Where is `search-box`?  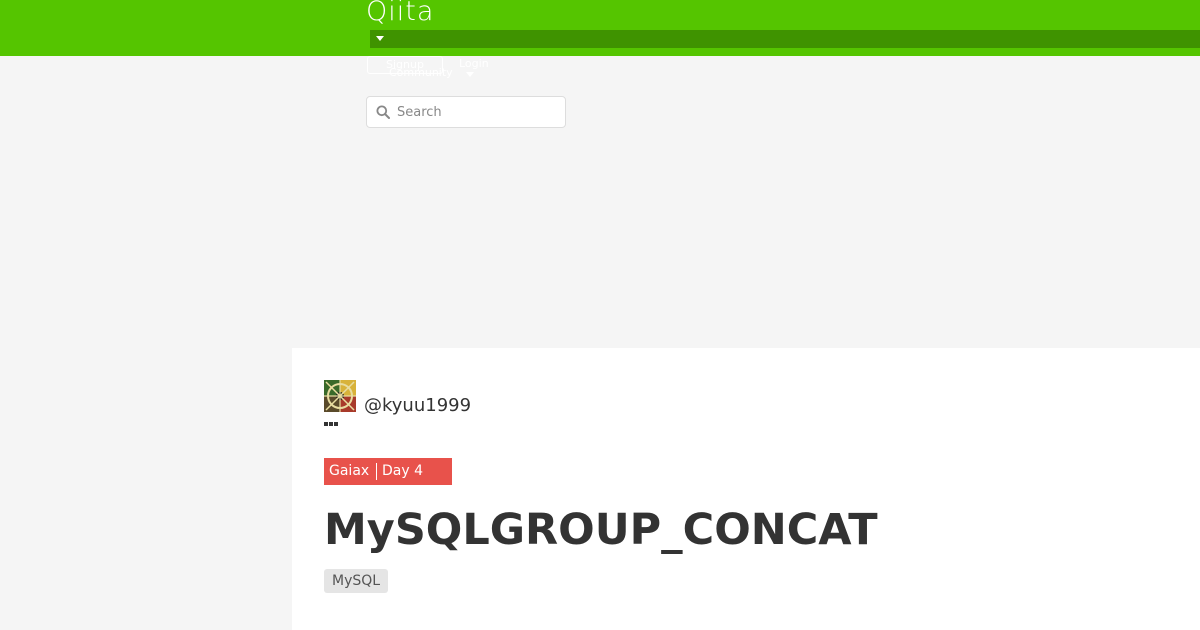
search-box is located at coordinates (466, 112).